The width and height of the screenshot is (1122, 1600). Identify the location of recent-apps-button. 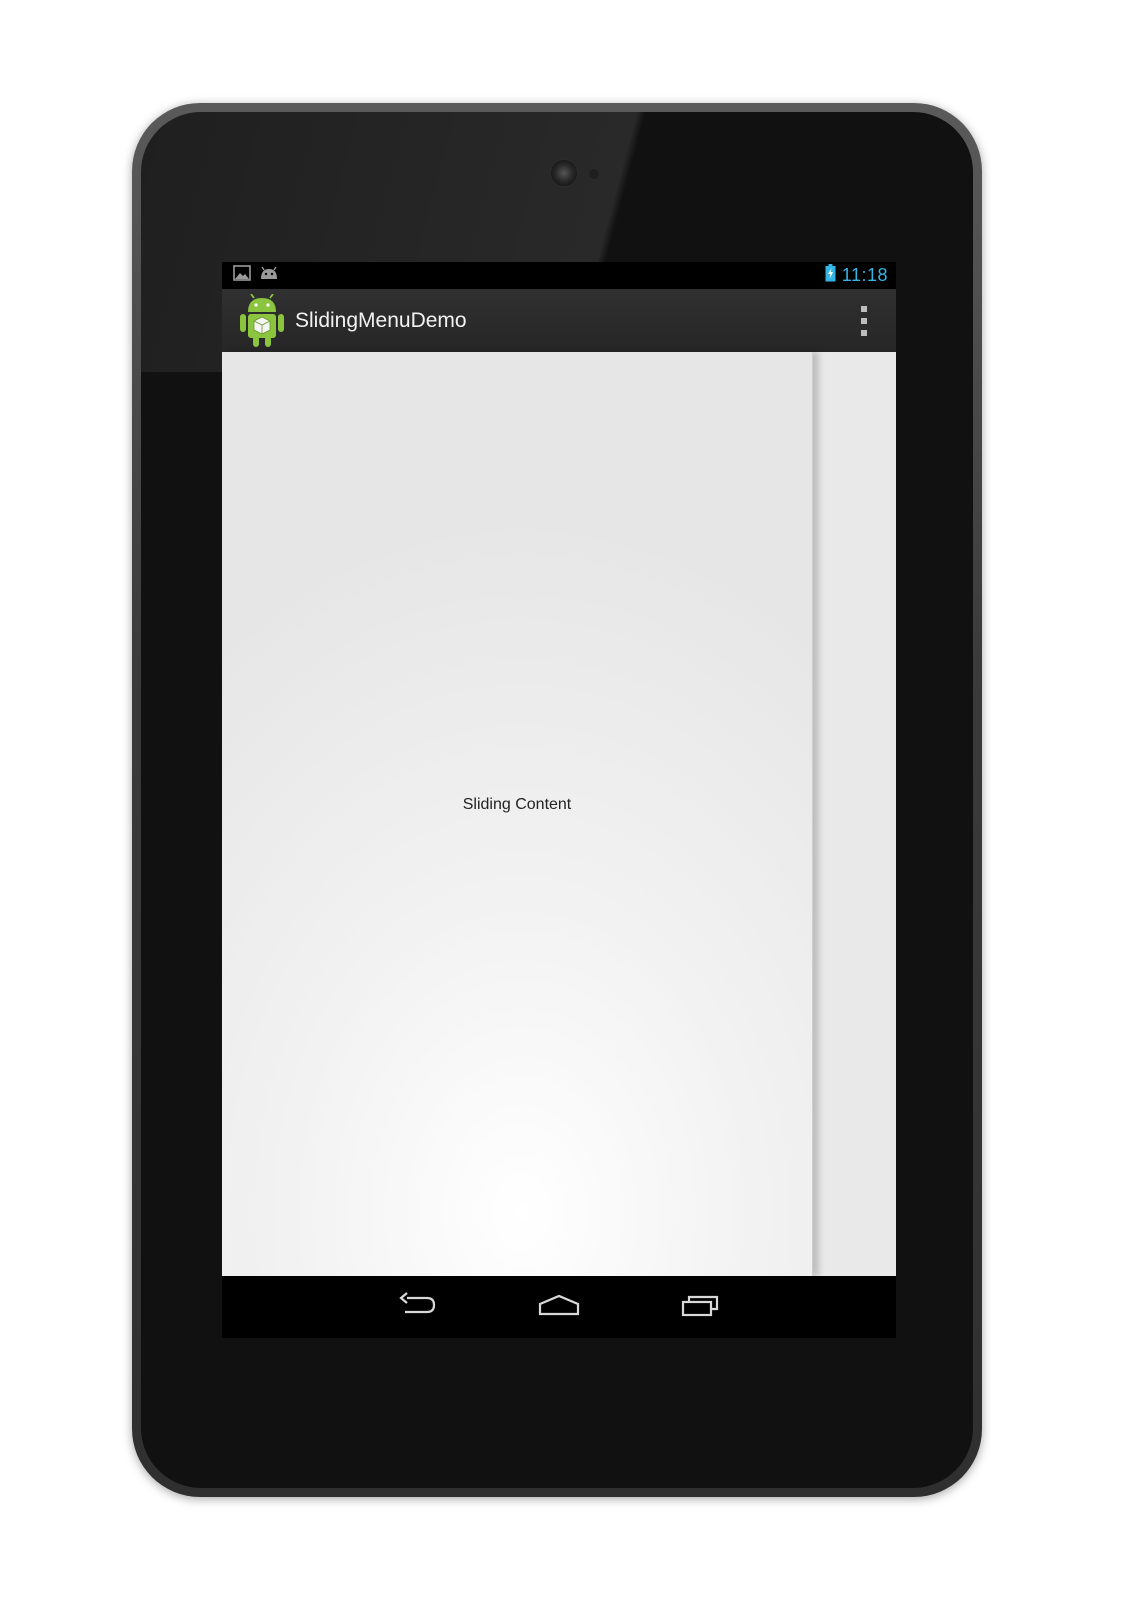
(701, 1307).